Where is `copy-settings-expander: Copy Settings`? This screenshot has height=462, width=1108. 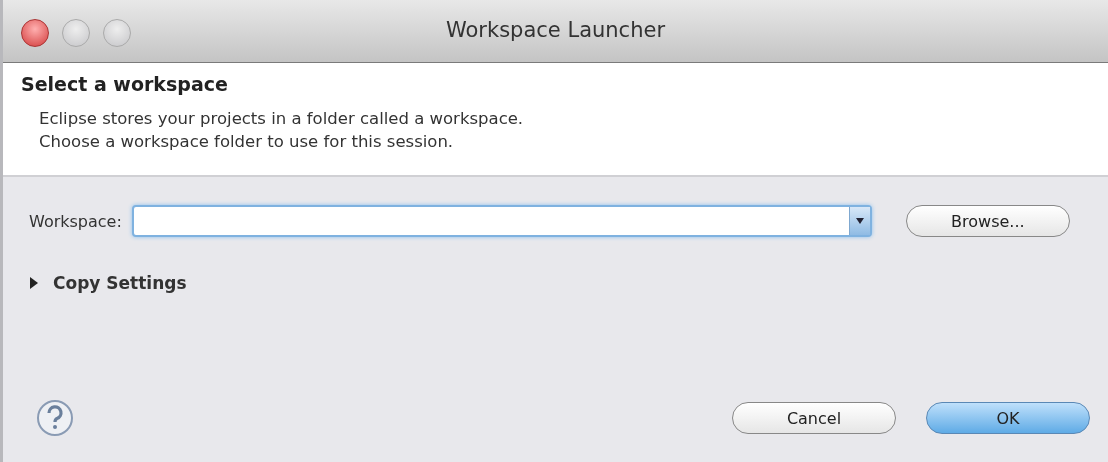 copy-settings-expander: Copy Settings is located at coordinates (108, 283).